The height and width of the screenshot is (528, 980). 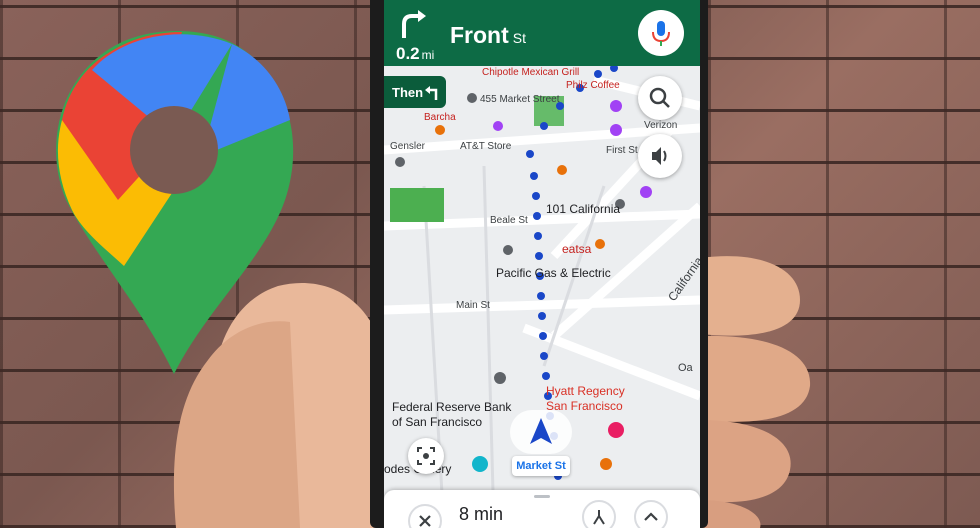 I want to click on chevron-up-icon, so click(x=651, y=516).